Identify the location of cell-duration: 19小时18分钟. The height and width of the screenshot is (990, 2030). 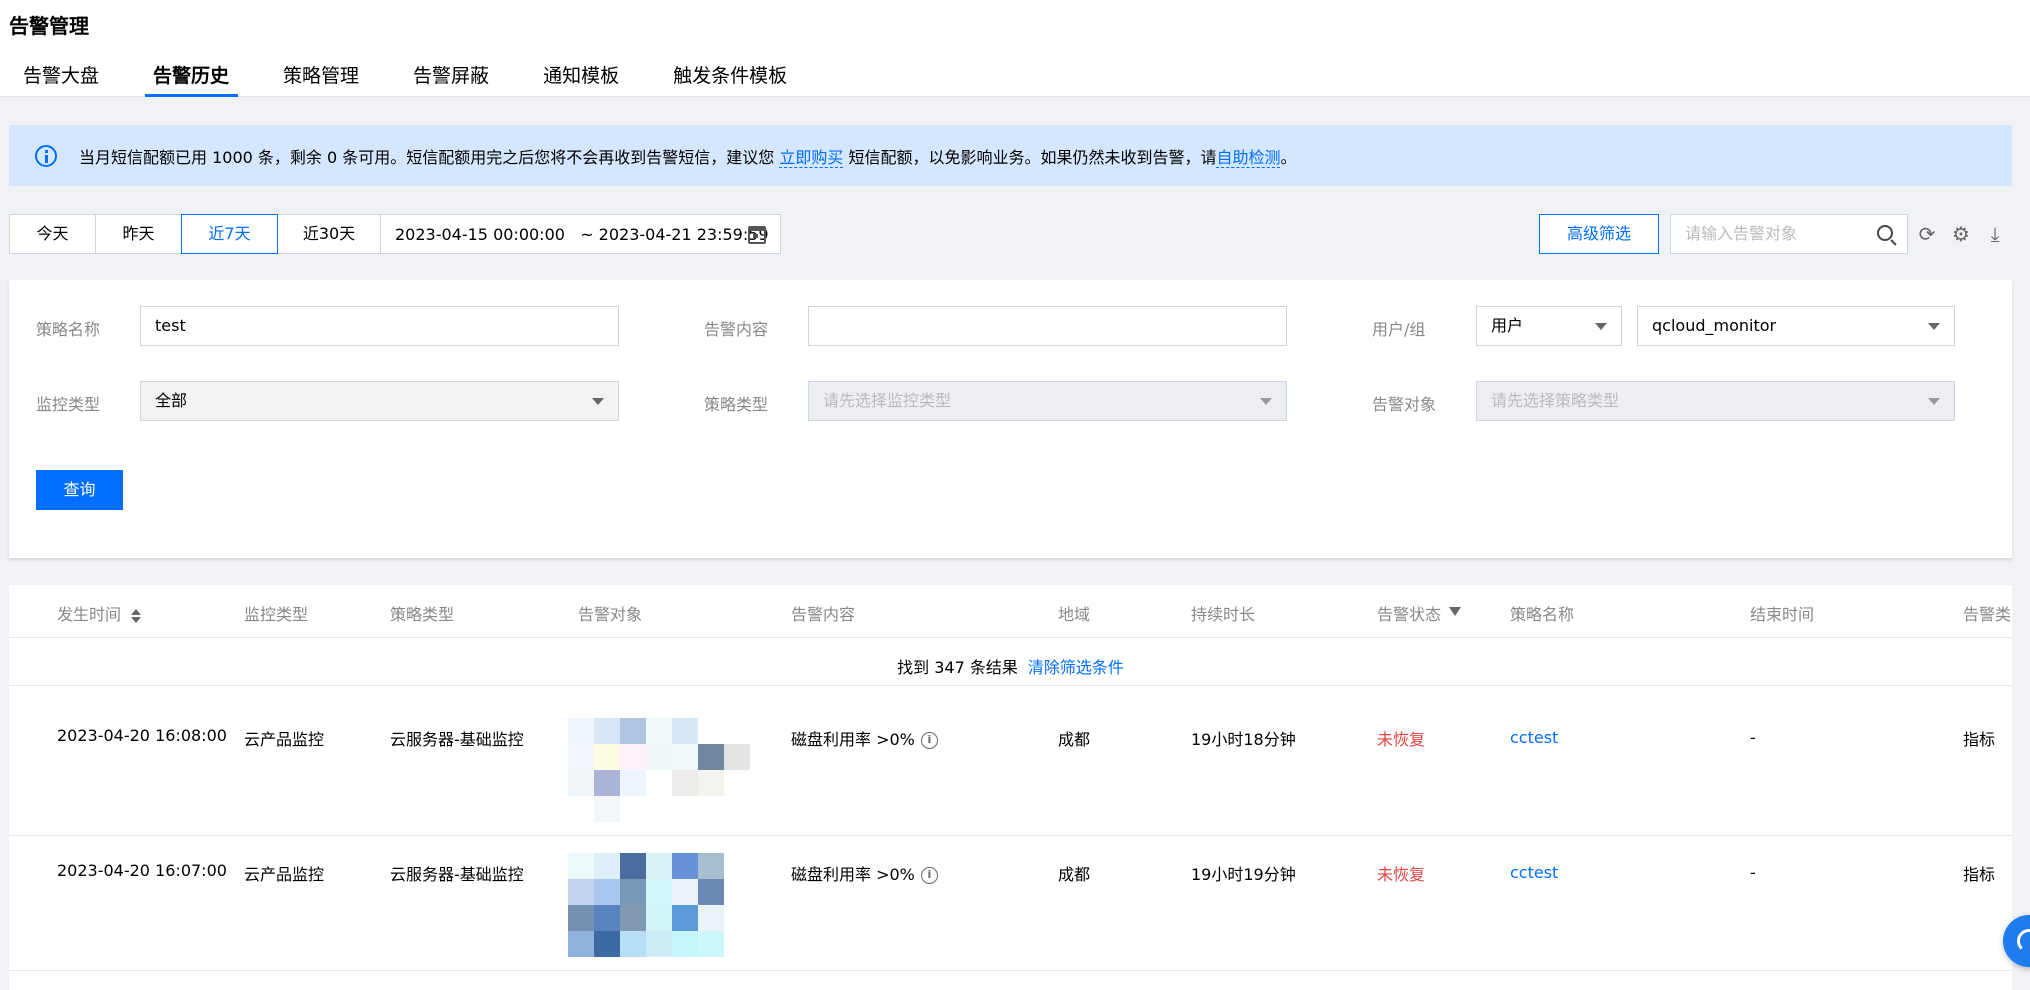
(1243, 739).